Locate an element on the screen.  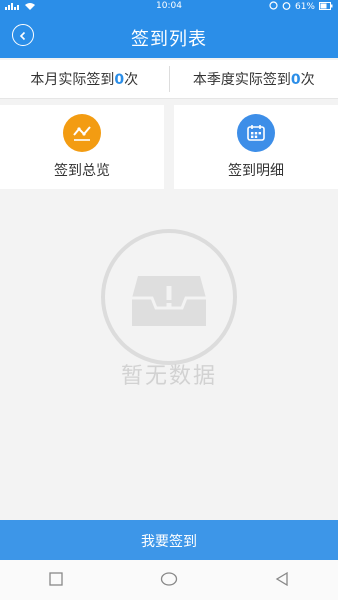
month-stat-label: 本月实际签到 is located at coordinates (72, 80).